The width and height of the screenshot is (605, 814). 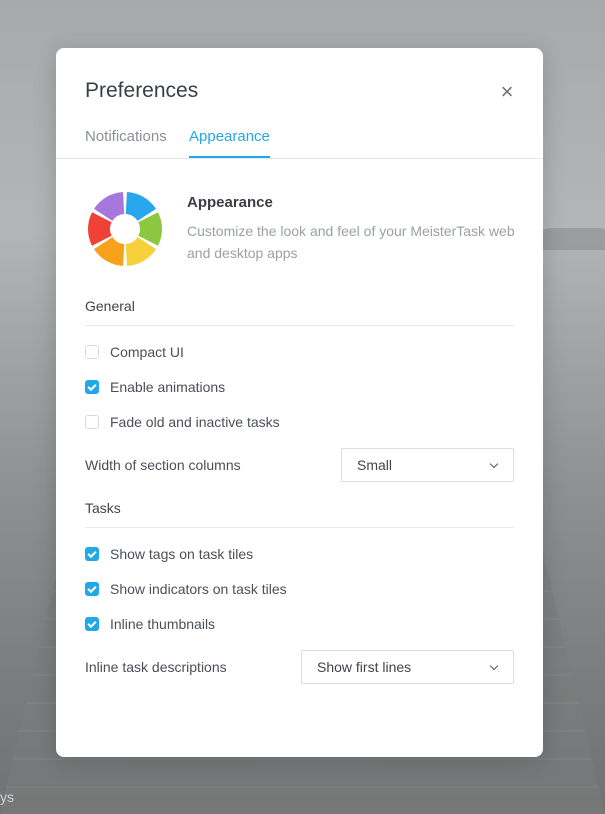 What do you see at coordinates (168, 387) in the screenshot?
I see `option-label: Enable animations` at bounding box center [168, 387].